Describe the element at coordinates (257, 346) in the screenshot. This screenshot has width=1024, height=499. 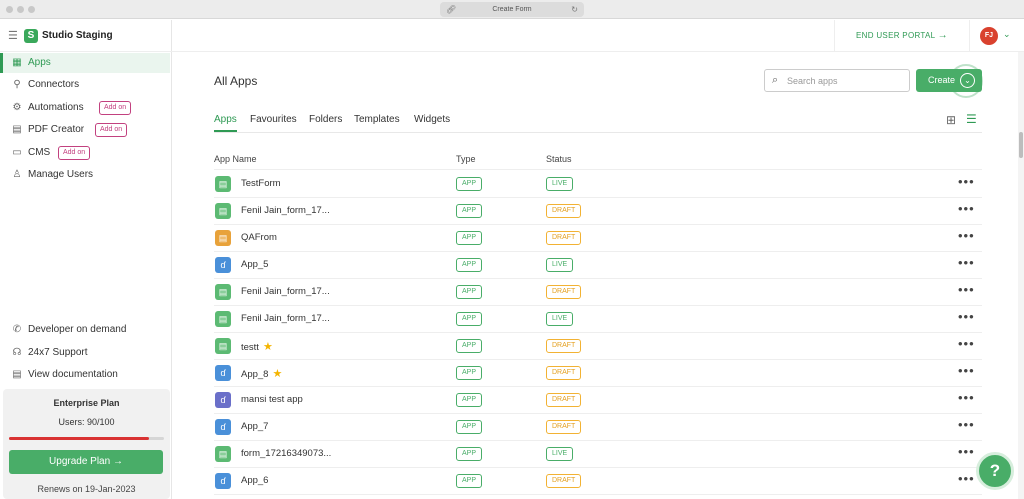
I see `app-name: testt ★` at that location.